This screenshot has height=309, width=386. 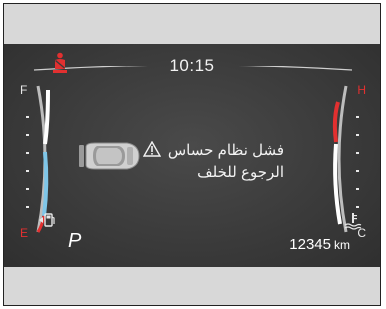 I want to click on bottom-bezel, so click(x=192, y=286).